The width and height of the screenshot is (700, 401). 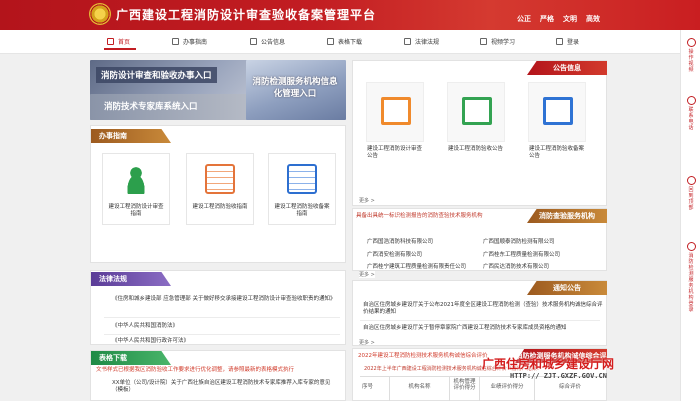 I want to click on sidebar-back-to-top: 回到顶部, so click(x=690, y=193).